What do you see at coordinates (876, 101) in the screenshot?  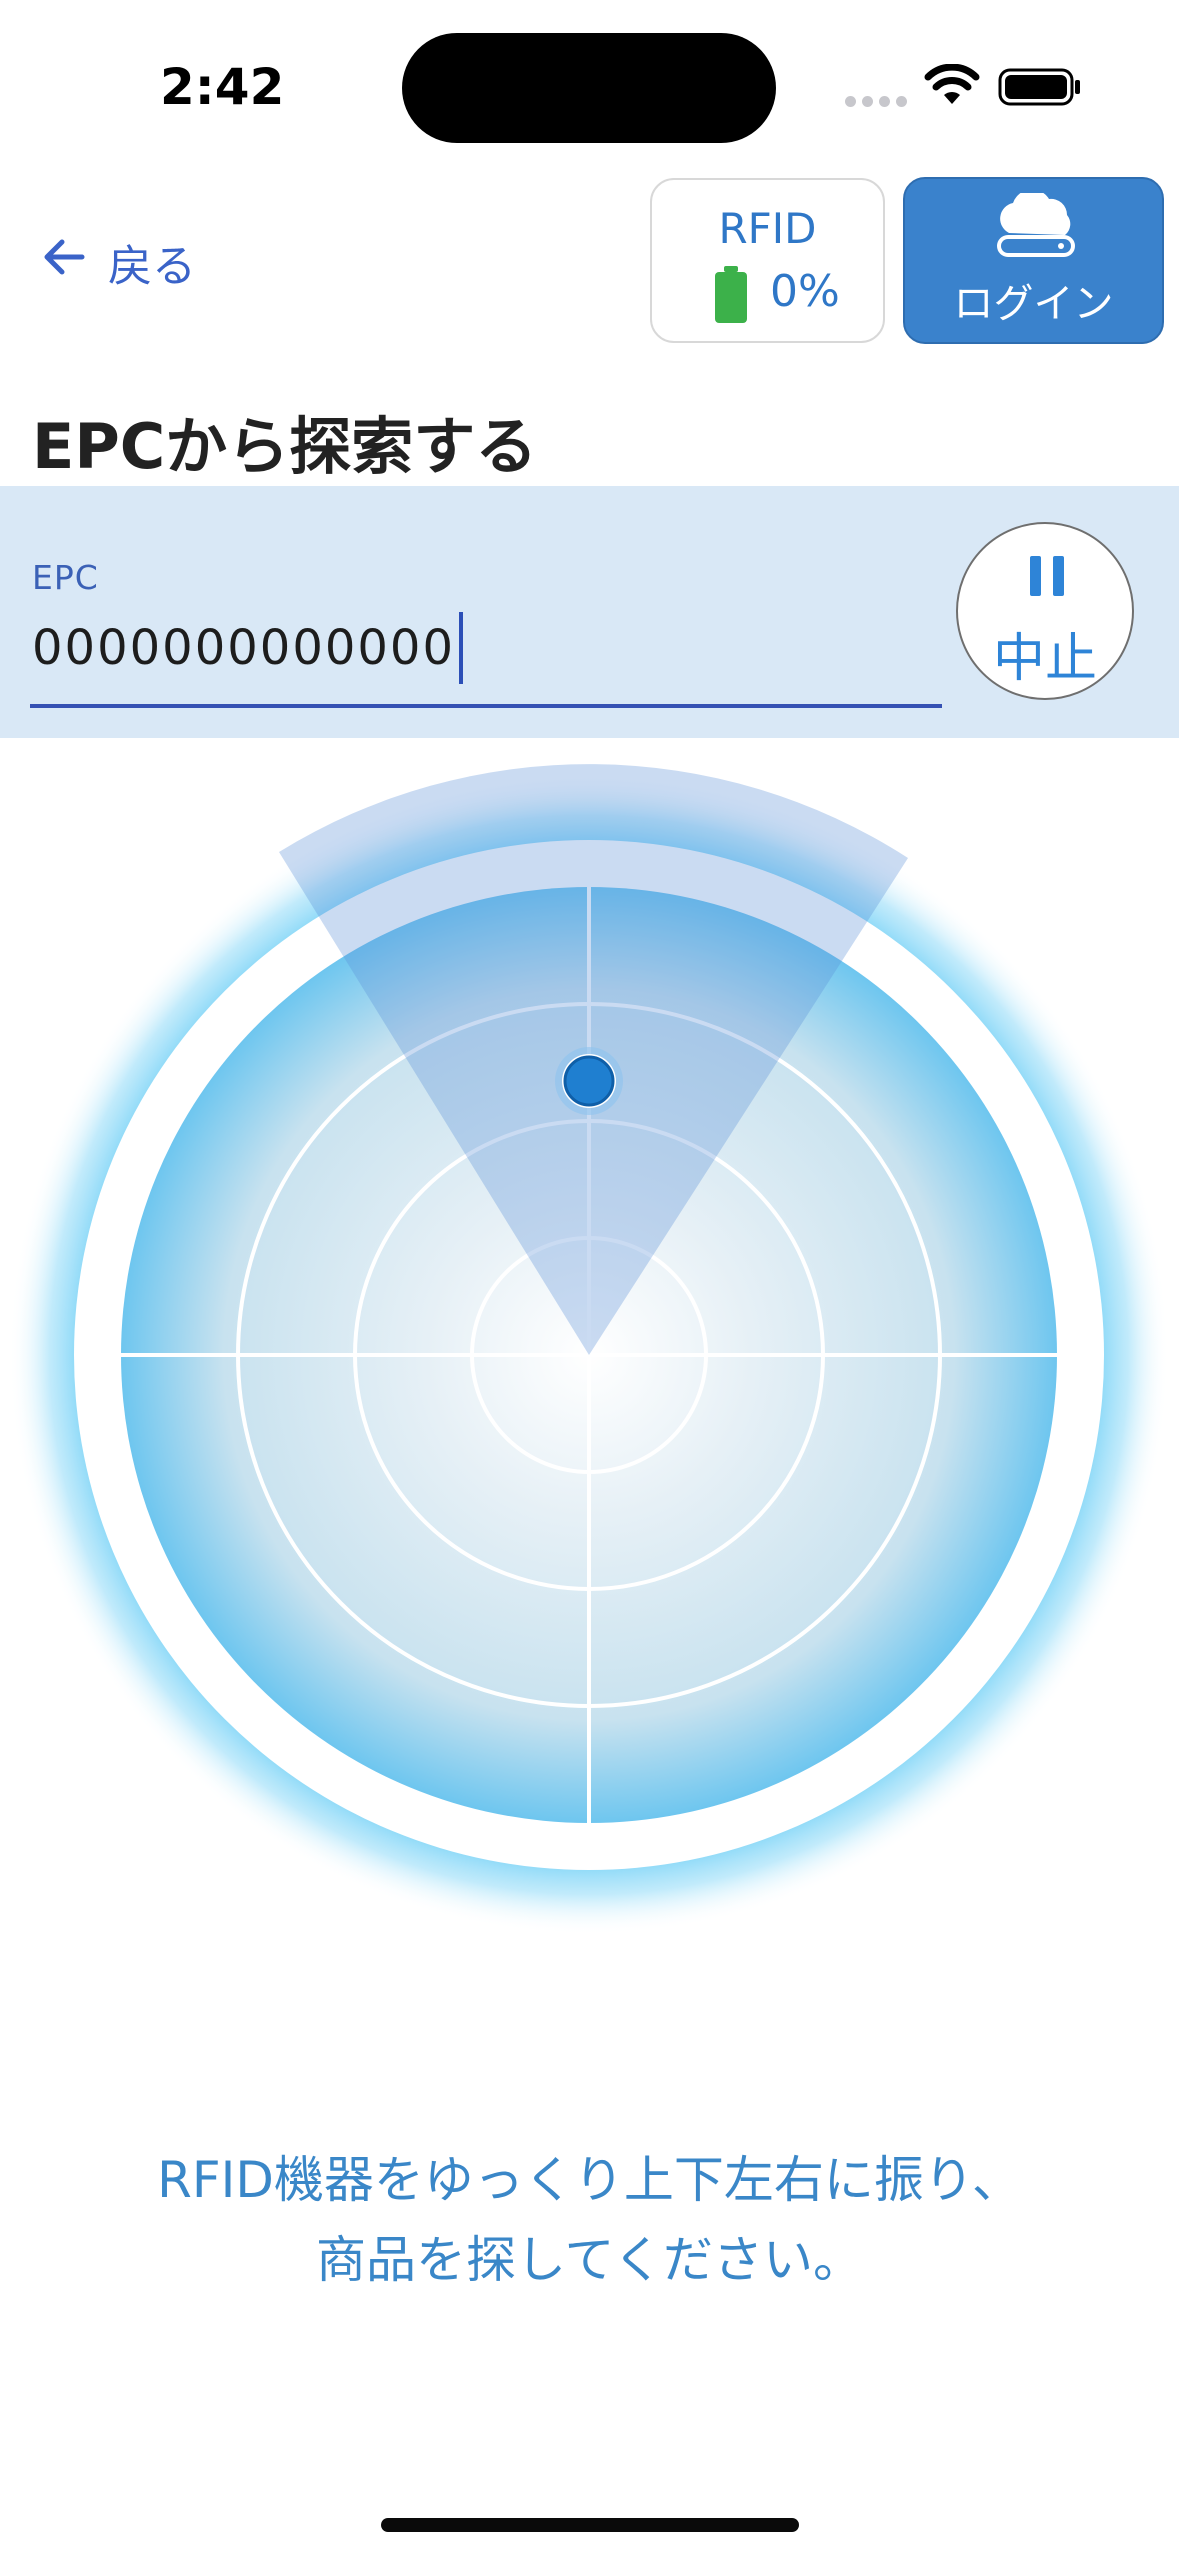 I see `cellular-signal-icon` at bounding box center [876, 101].